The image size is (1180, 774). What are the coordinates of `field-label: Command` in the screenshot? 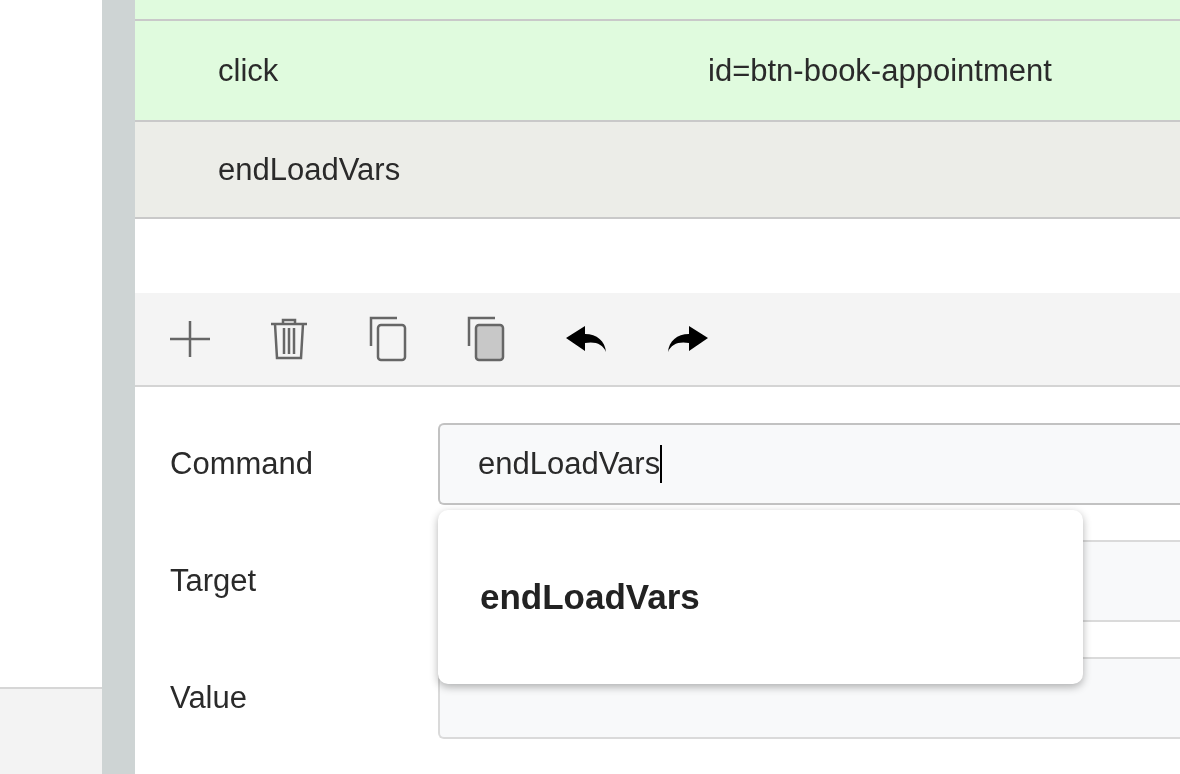 It's located at (241, 464).